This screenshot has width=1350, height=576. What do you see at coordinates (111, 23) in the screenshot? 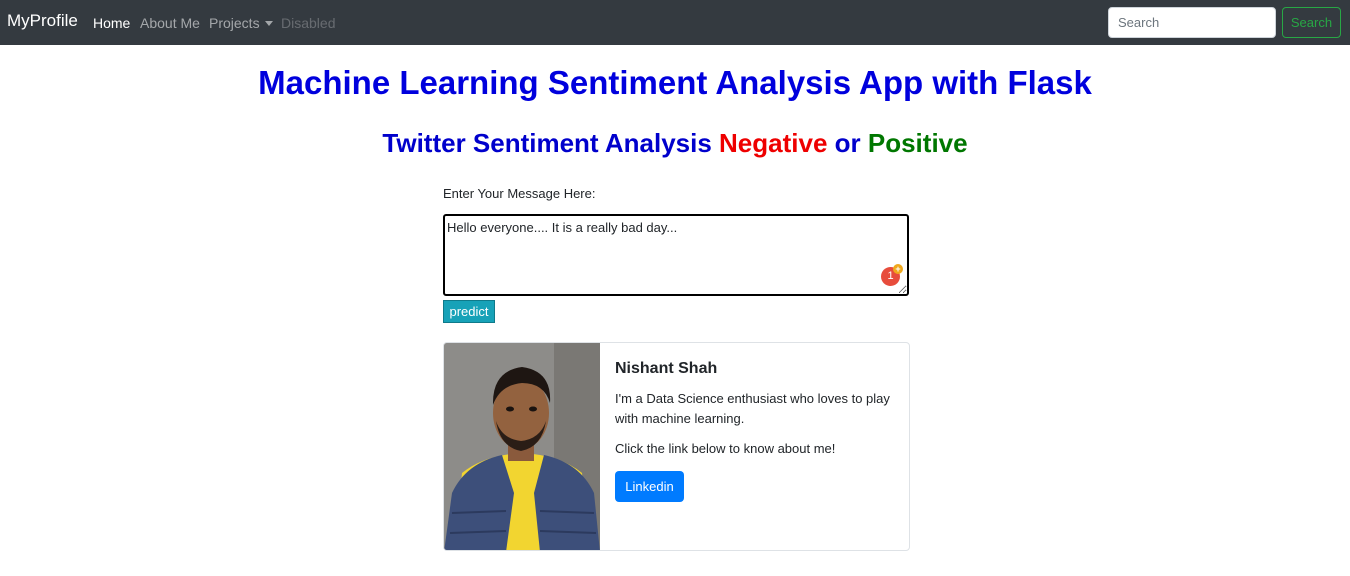
I see `nav-home: Home` at bounding box center [111, 23].